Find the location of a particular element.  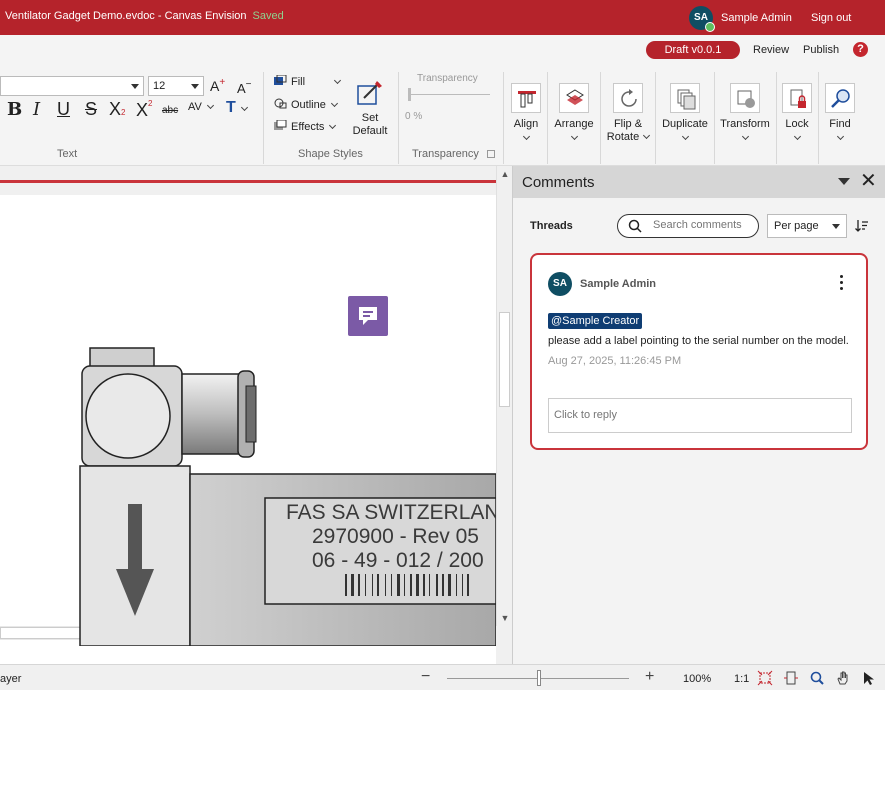

text-color-button: T is located at coordinates (237, 108).